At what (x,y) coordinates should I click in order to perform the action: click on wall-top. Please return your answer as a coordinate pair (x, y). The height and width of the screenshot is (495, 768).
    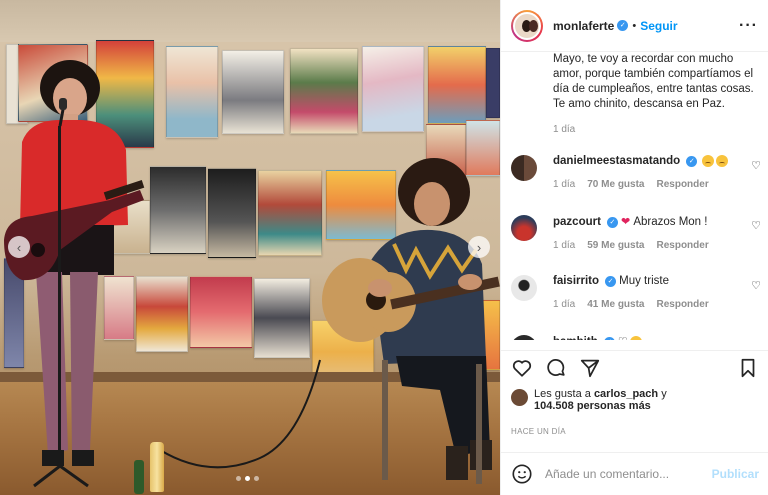
    Looking at the image, I should click on (250, 21).